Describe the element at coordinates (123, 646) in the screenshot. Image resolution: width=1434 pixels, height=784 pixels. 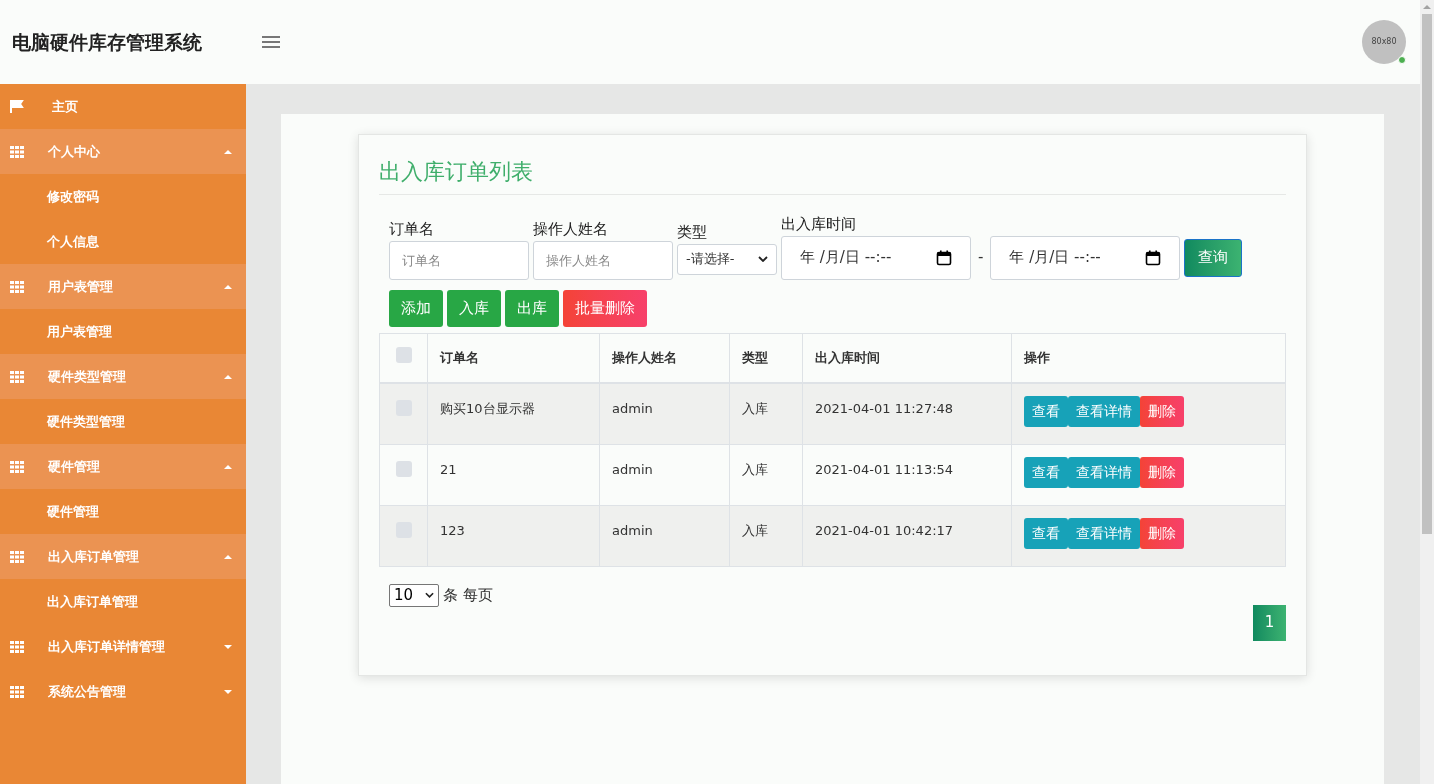
I see `sidebar-group: 出入库订单详情管理` at that location.